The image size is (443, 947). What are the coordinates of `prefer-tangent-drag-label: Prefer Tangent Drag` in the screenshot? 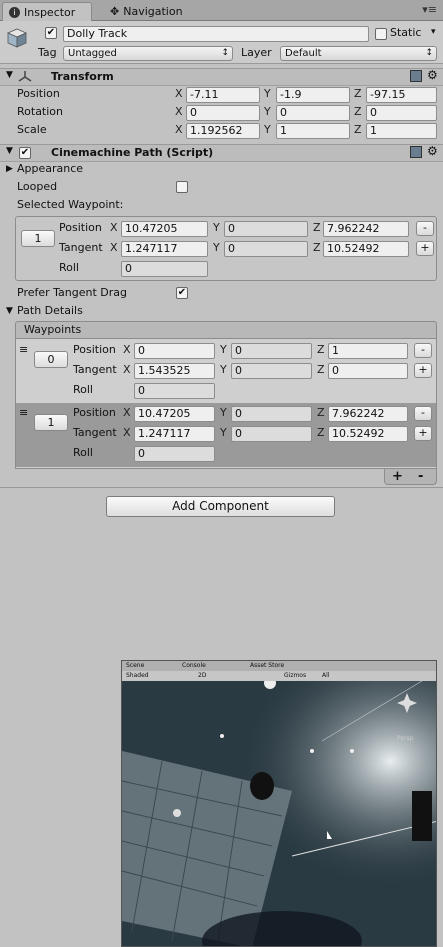 It's located at (72, 292).